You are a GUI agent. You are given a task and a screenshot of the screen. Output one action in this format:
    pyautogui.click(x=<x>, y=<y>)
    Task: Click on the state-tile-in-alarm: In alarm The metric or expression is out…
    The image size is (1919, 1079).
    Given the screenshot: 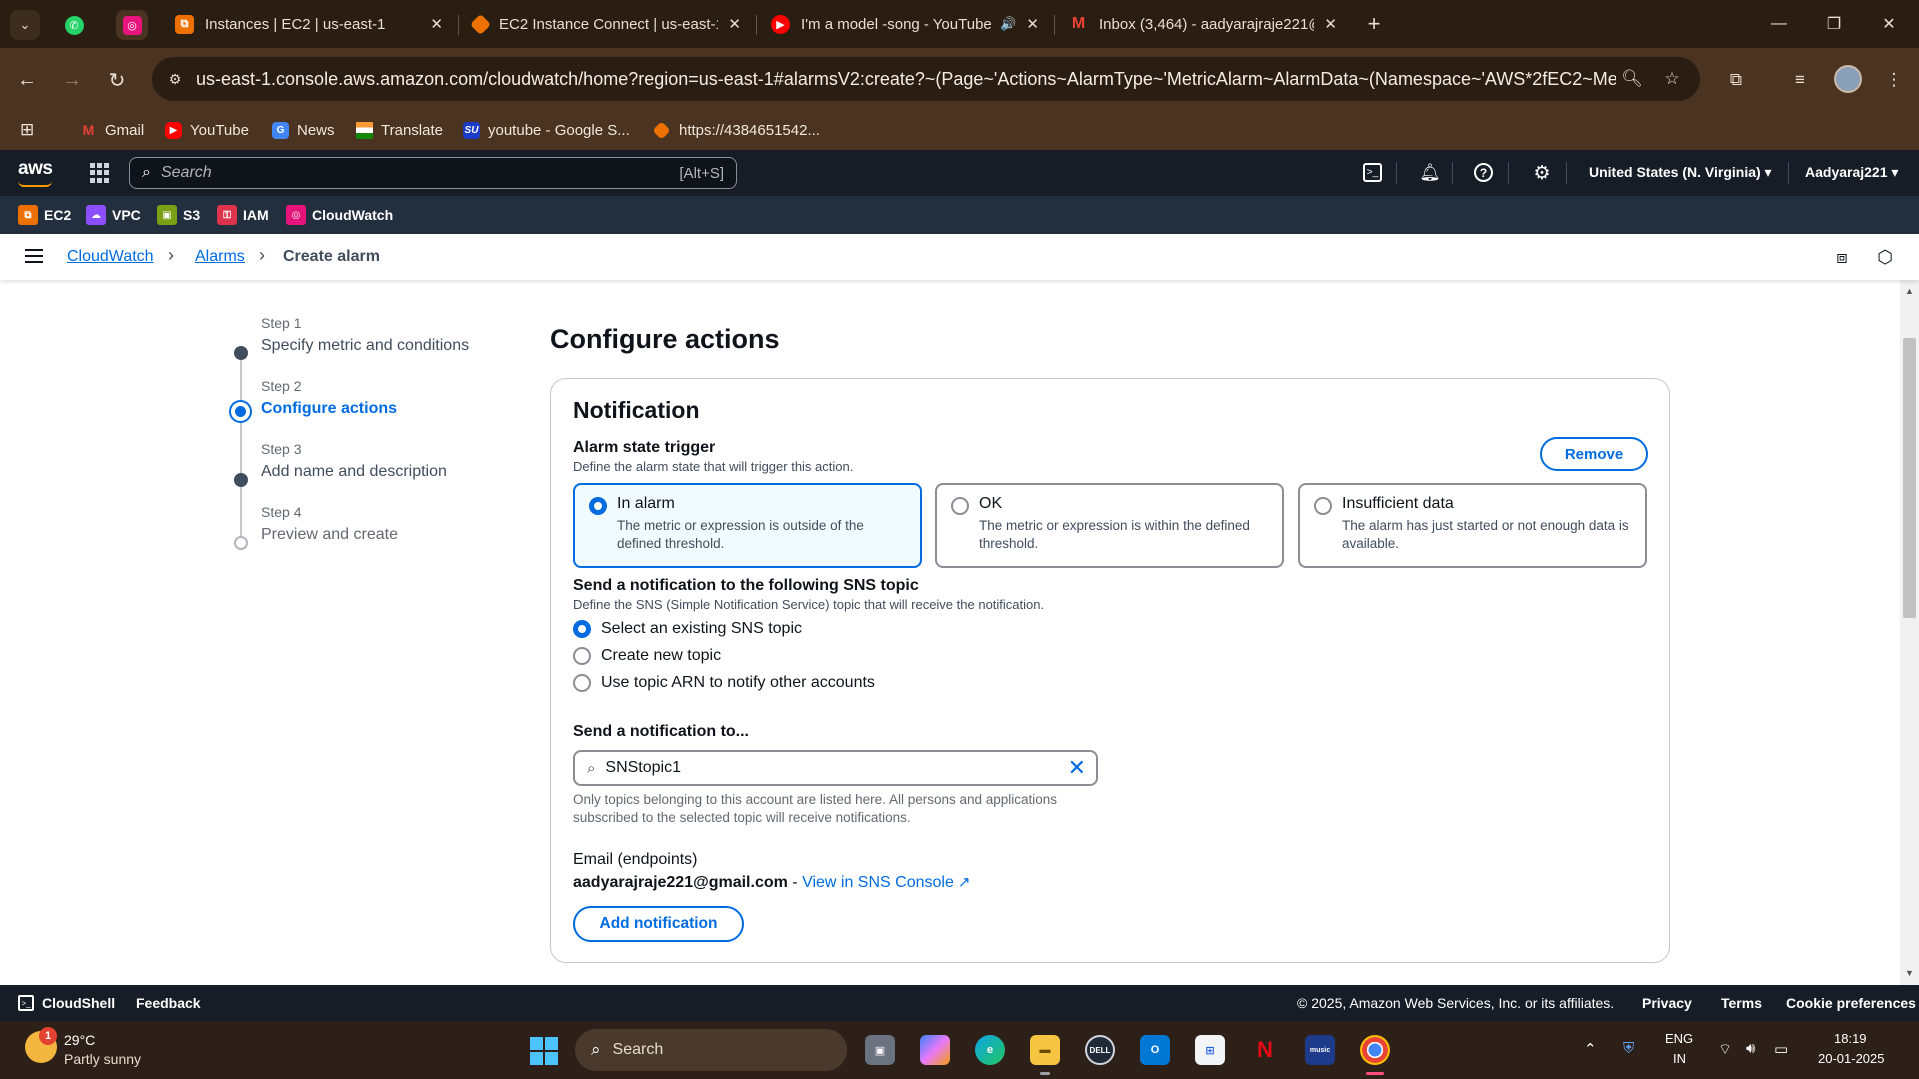 What is the action you would take?
    pyautogui.click(x=747, y=525)
    